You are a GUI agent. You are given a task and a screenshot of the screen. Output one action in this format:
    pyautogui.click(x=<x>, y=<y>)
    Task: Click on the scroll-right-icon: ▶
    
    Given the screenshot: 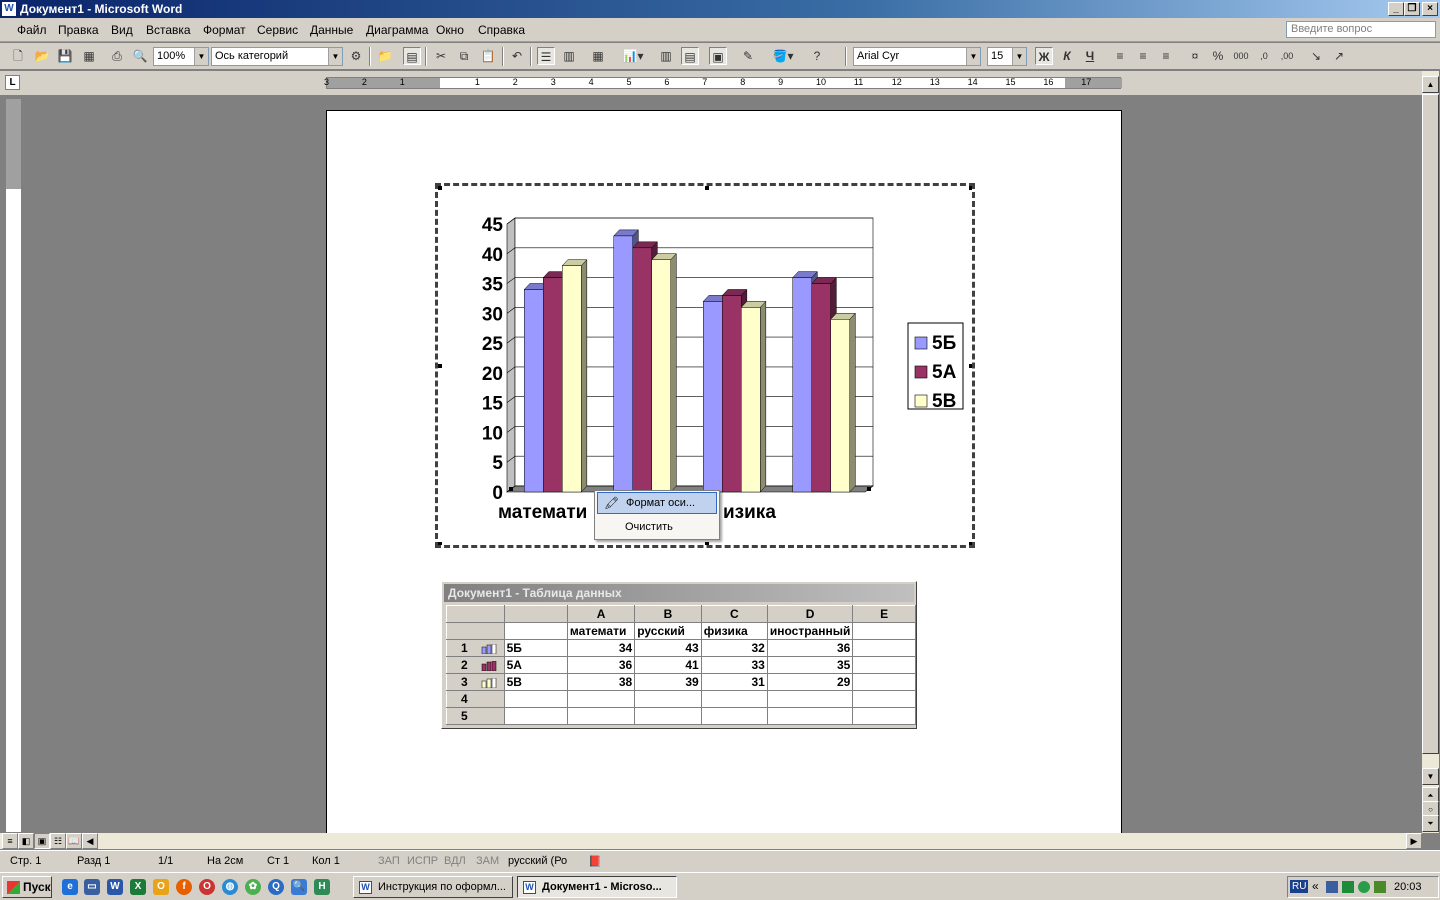 What is the action you would take?
    pyautogui.click(x=1414, y=841)
    